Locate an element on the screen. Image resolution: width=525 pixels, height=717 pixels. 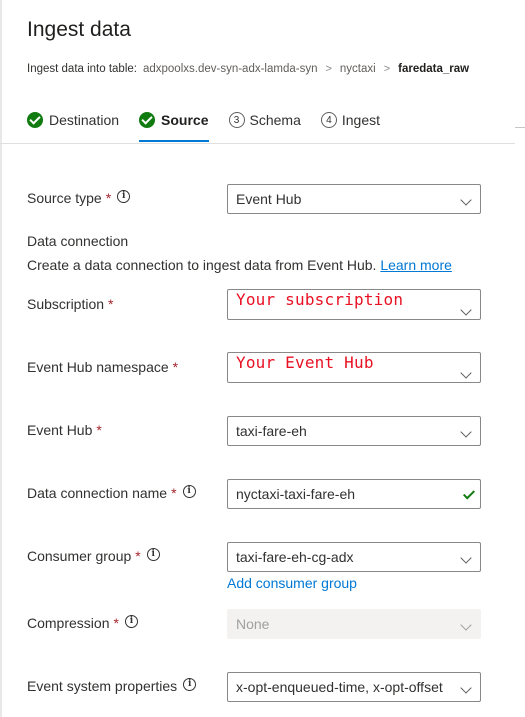
connection-name-input: nyctaxi-taxi-fare-eh is located at coordinates (354, 494).